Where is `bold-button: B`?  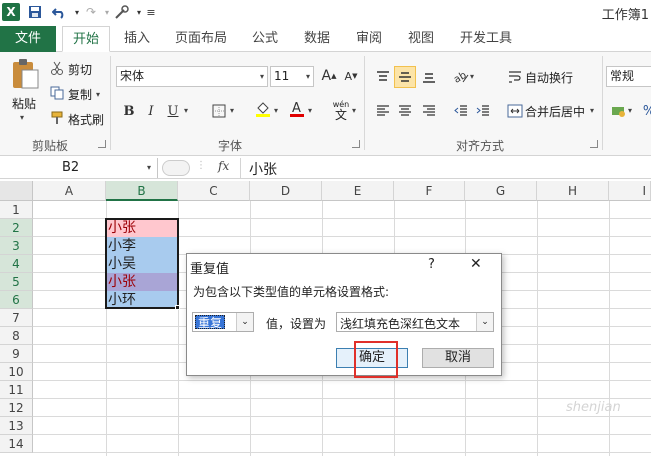
bold-button: B is located at coordinates (129, 111).